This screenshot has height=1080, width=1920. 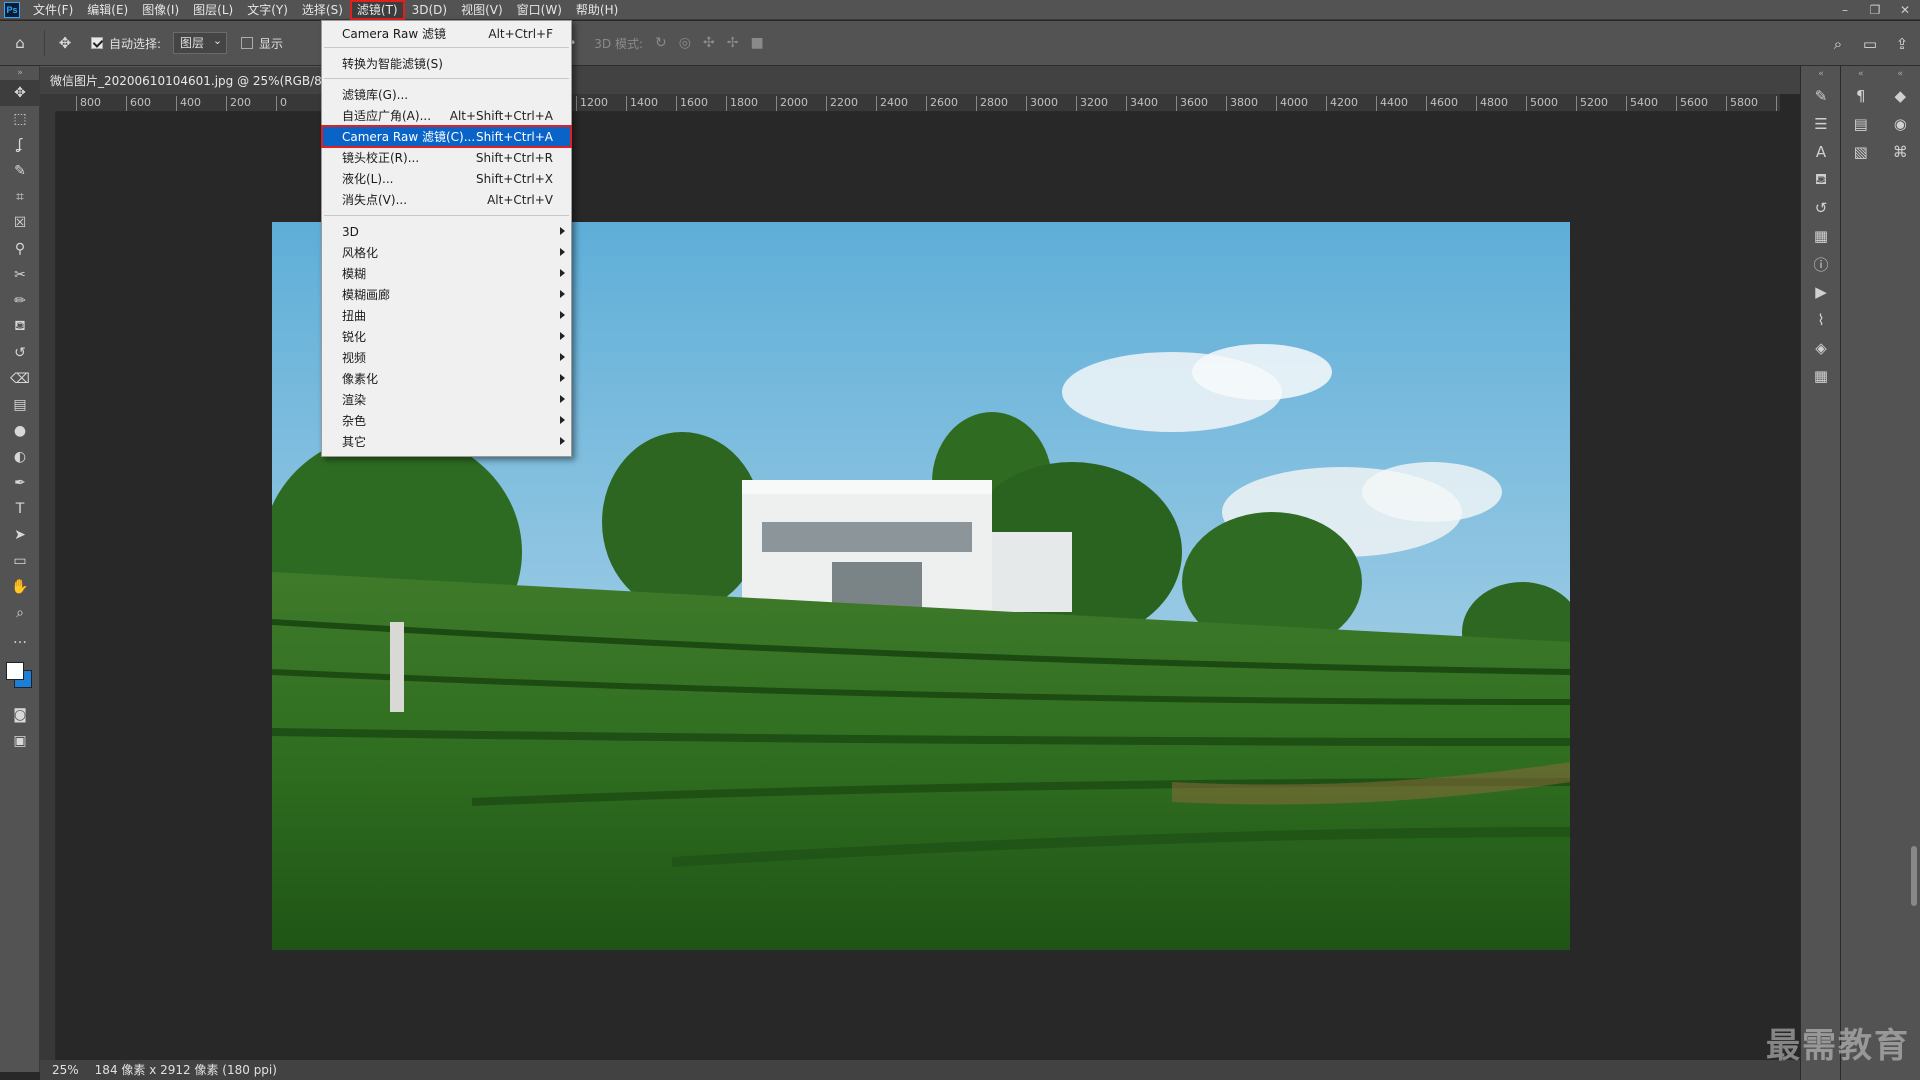 What do you see at coordinates (20, 145) in the screenshot?
I see `lasso-tool-icon: ʆ` at bounding box center [20, 145].